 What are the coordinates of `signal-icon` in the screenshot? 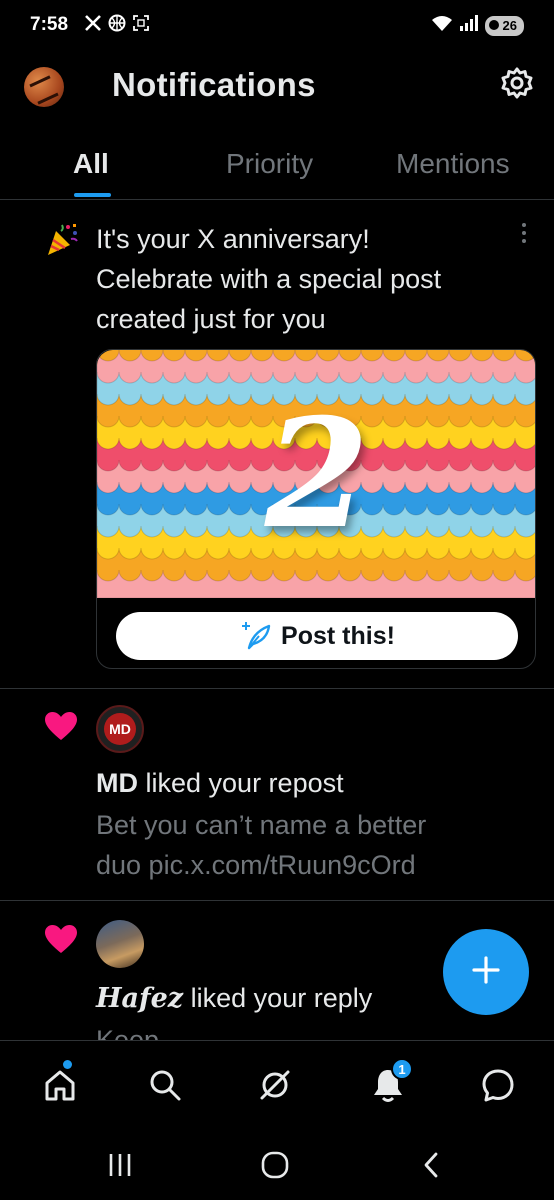 It's located at (469, 25).